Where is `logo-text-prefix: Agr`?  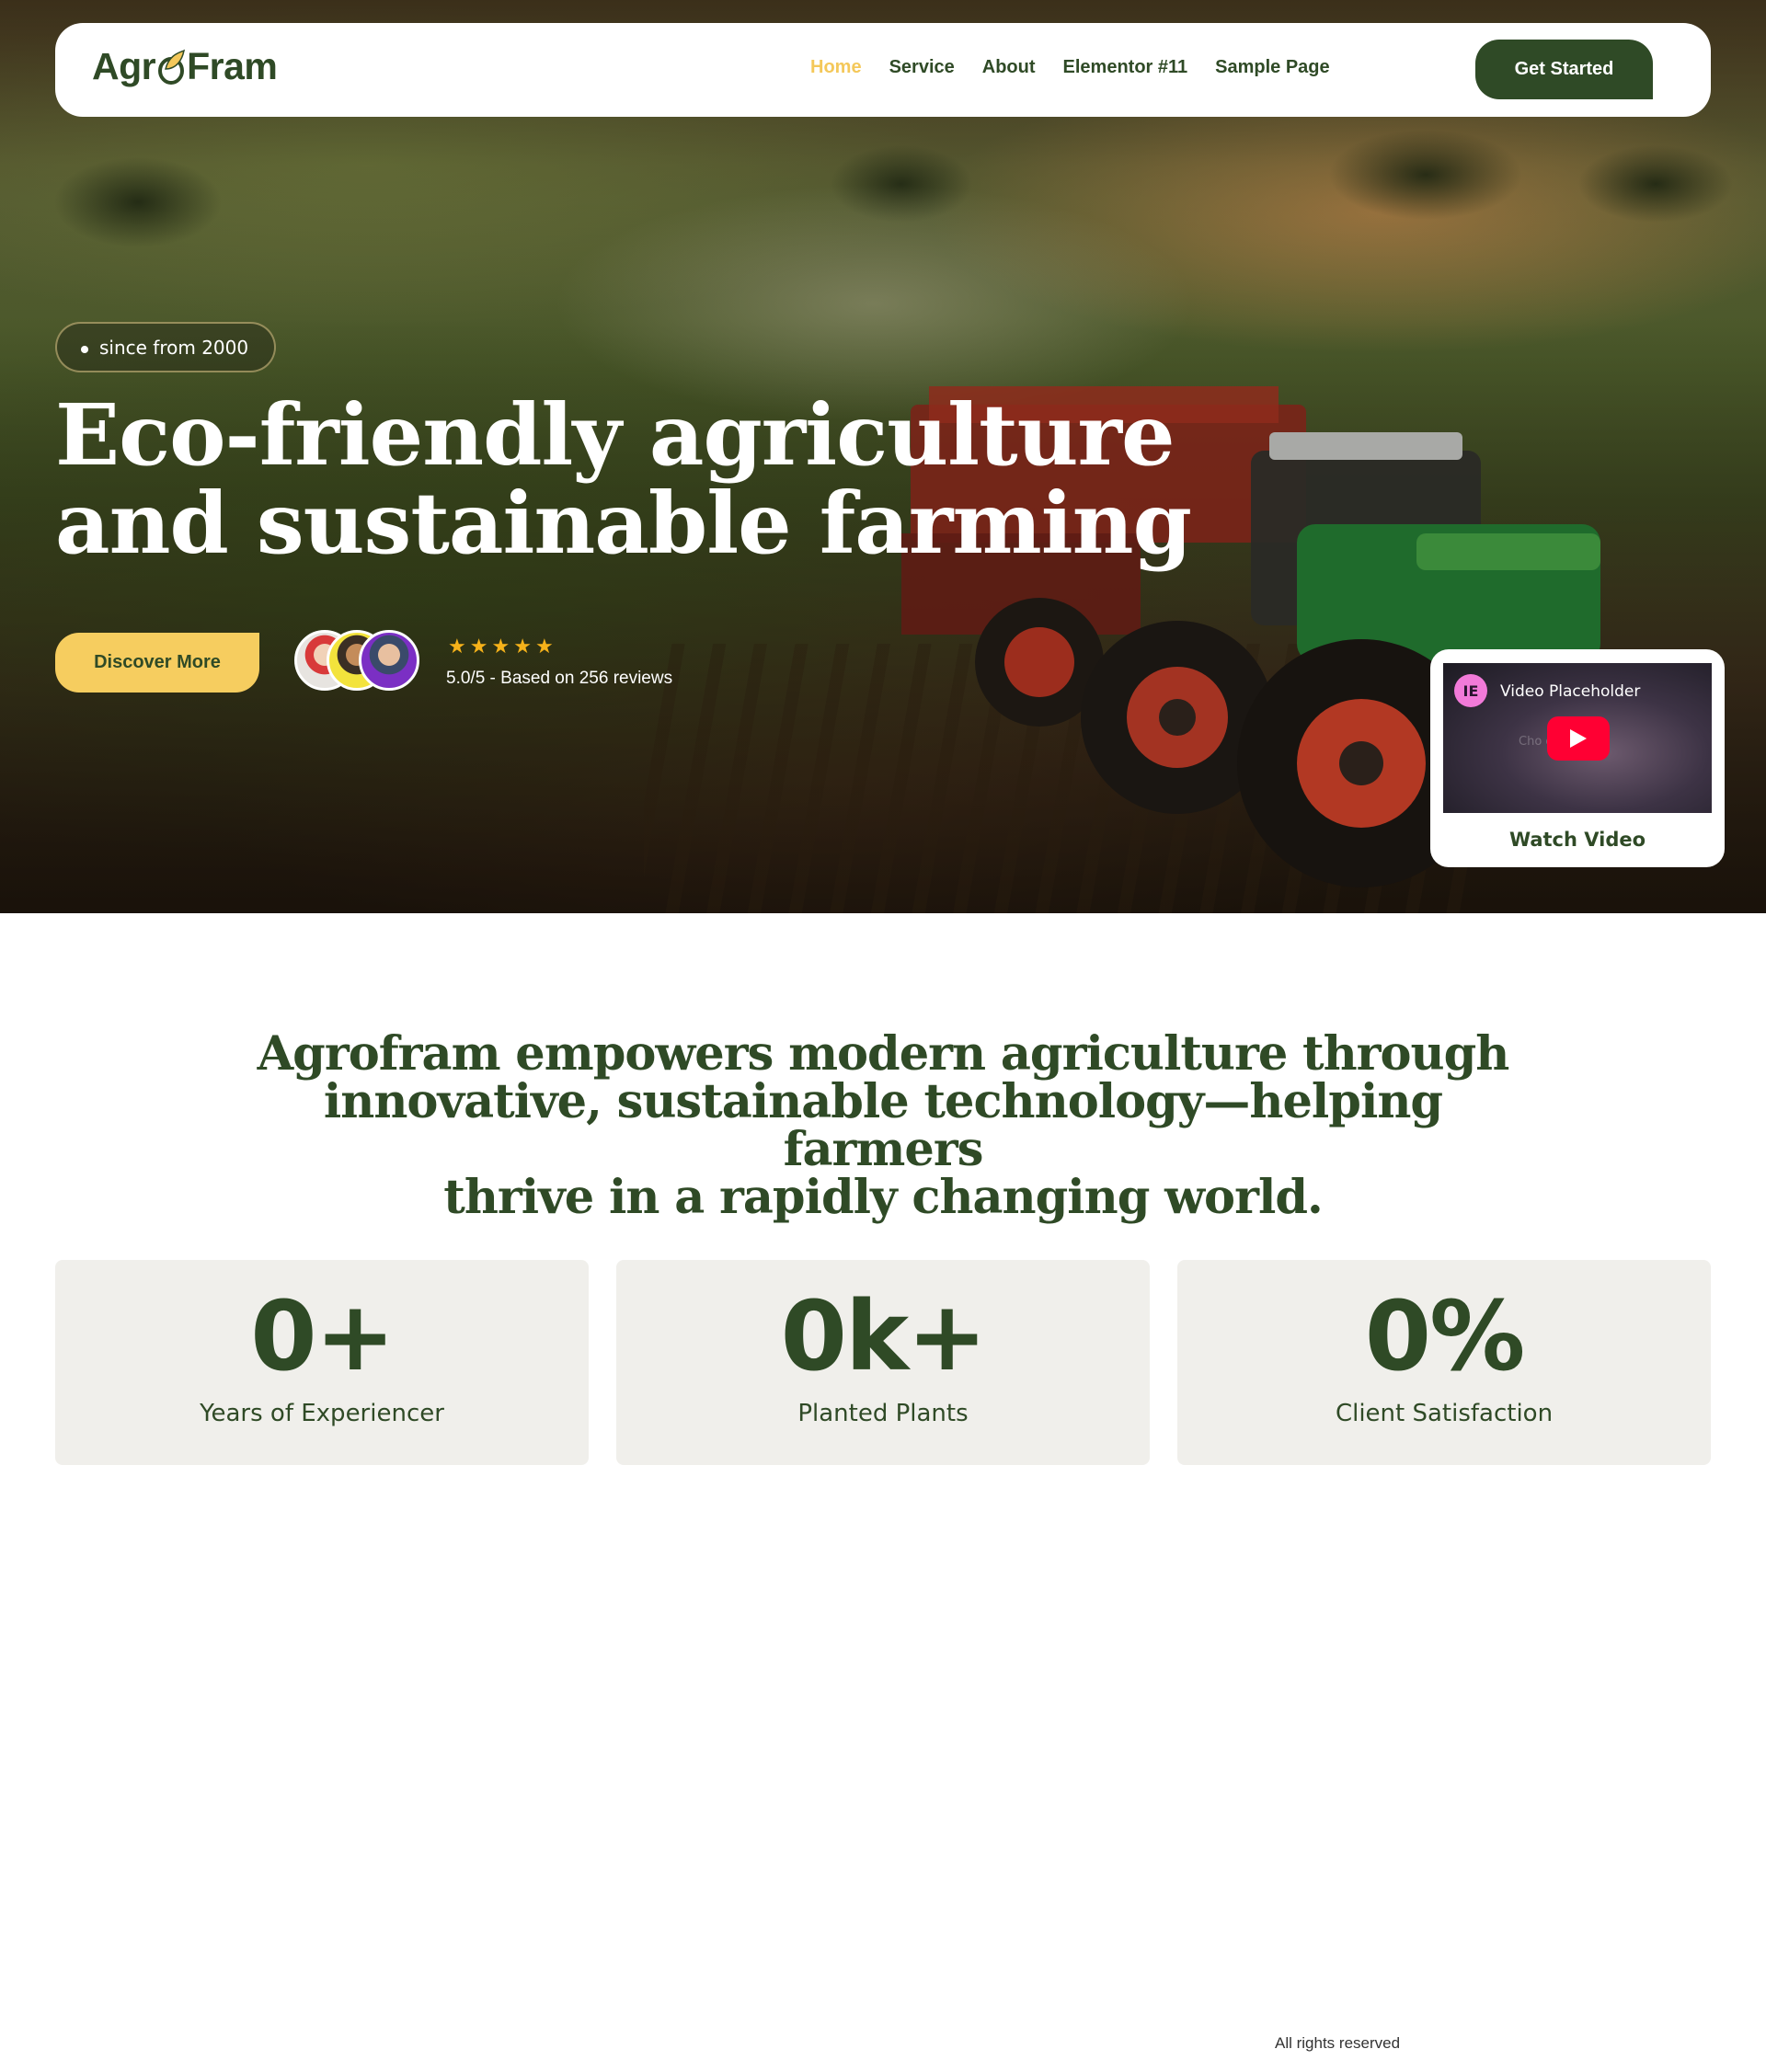 logo-text-prefix: Agr is located at coordinates (124, 66).